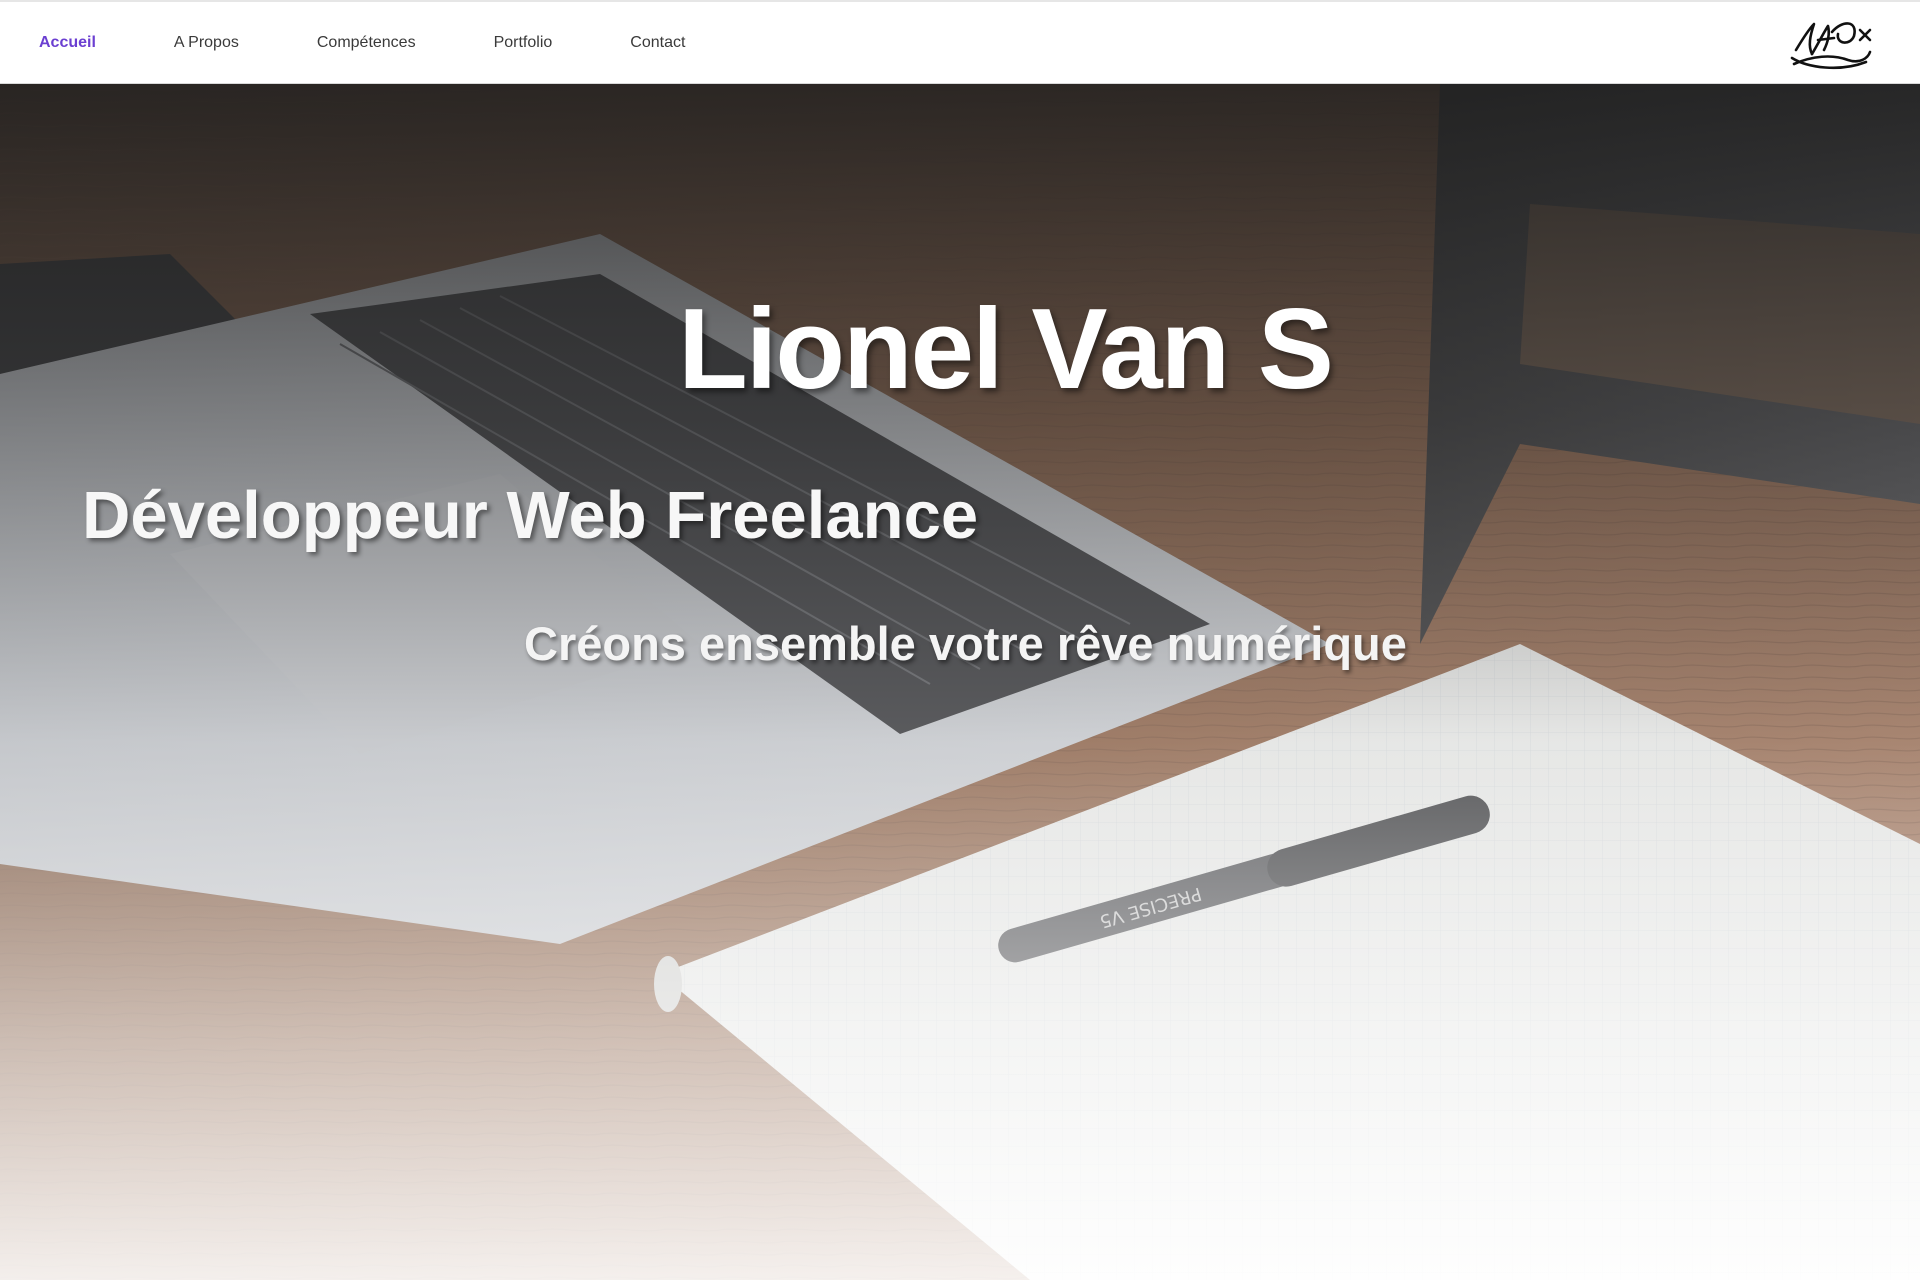  I want to click on hero-tagline: Créons ensemble votre rêve numérique, so click(965, 643).